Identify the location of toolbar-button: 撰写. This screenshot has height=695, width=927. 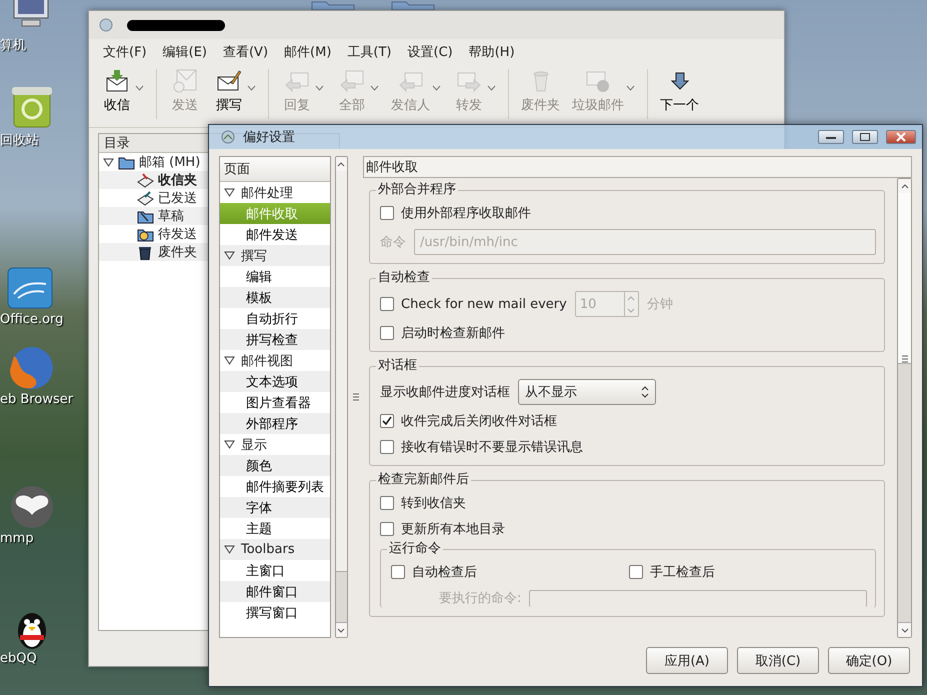
(234, 94).